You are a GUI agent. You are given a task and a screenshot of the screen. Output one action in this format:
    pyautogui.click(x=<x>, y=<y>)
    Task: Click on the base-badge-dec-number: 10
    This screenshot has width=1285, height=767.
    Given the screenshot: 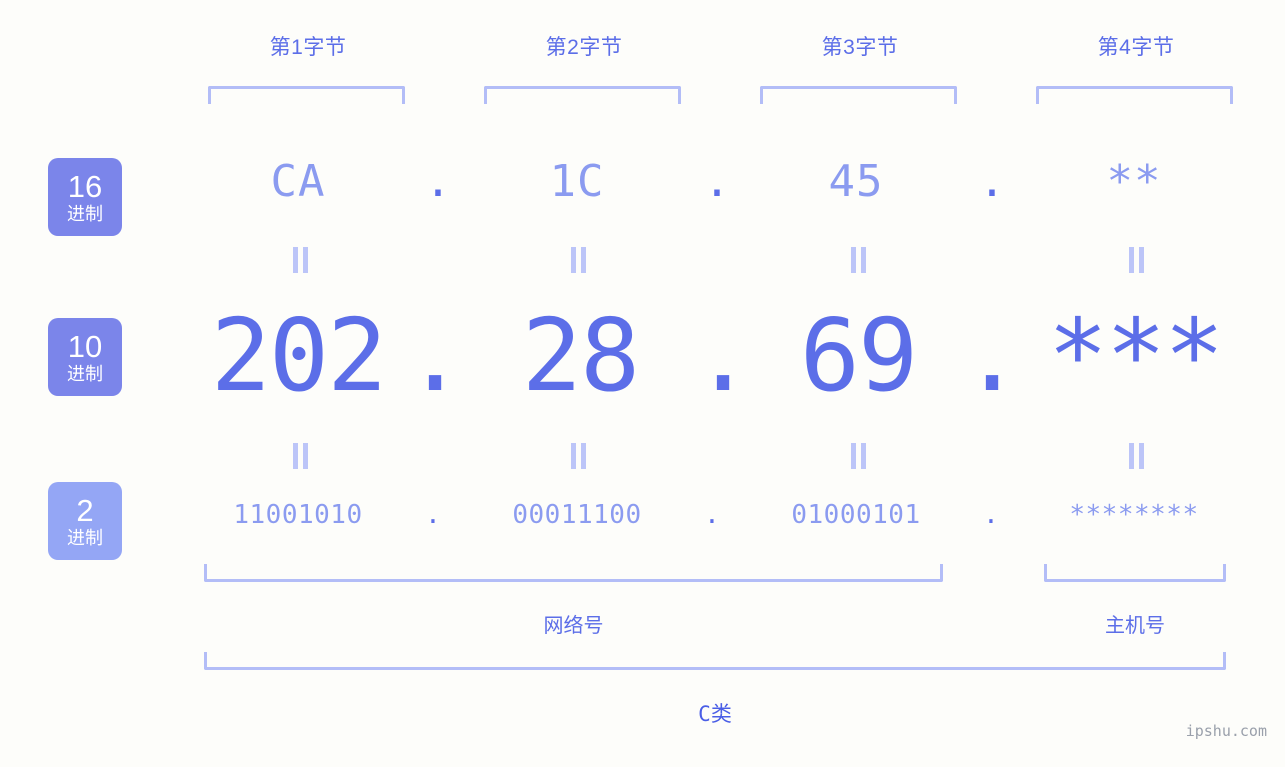 What is the action you would take?
    pyautogui.click(x=85, y=346)
    